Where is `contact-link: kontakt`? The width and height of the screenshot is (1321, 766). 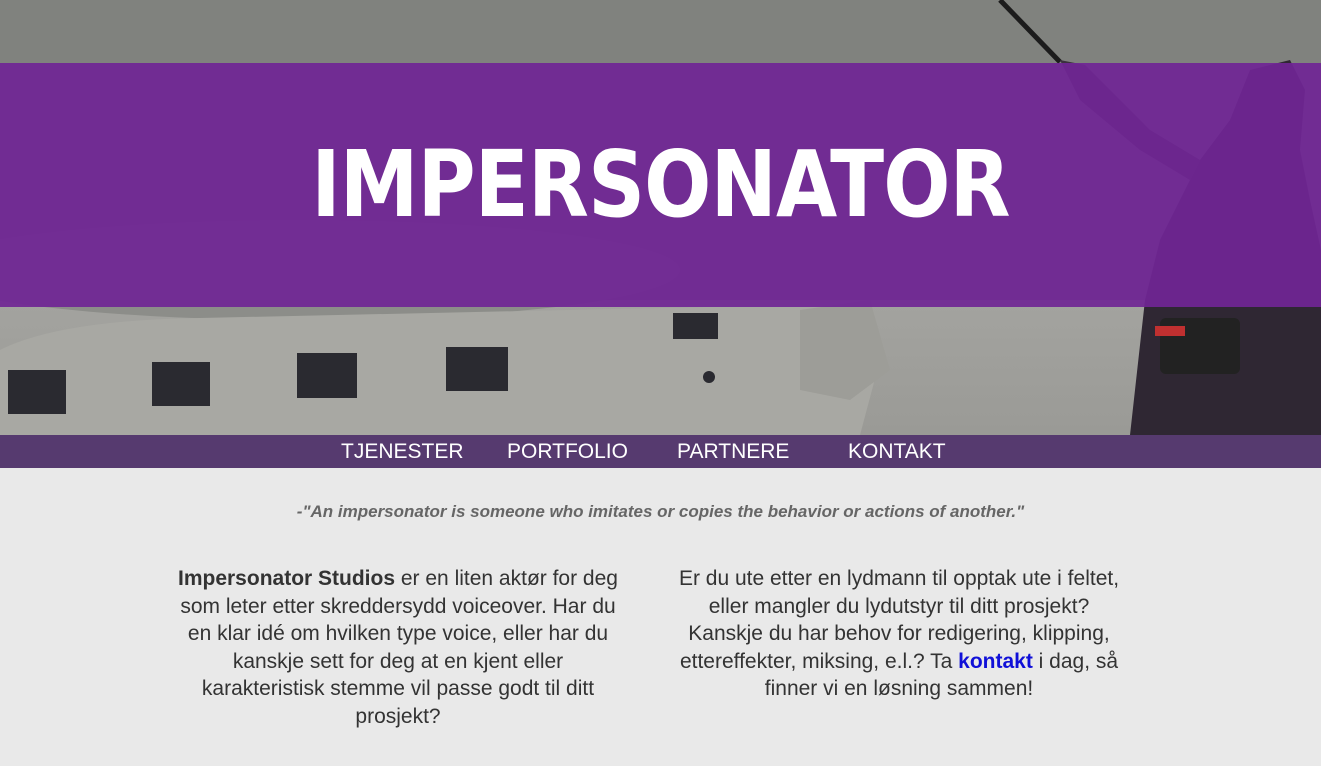 contact-link: kontakt is located at coordinates (995, 661).